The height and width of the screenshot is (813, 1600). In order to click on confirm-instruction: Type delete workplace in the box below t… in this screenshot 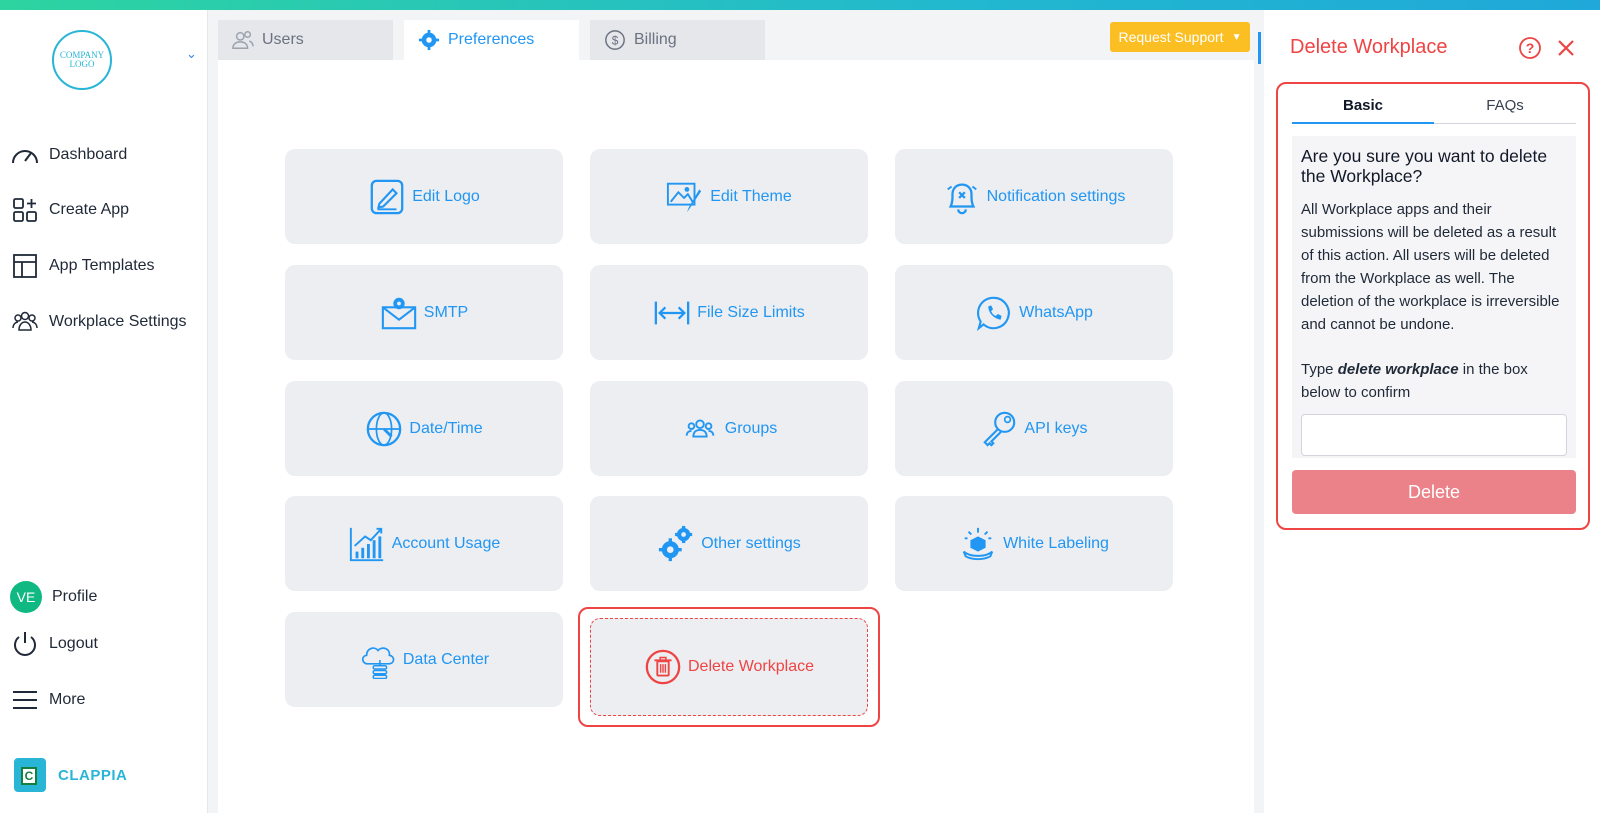, I will do `click(1434, 381)`.